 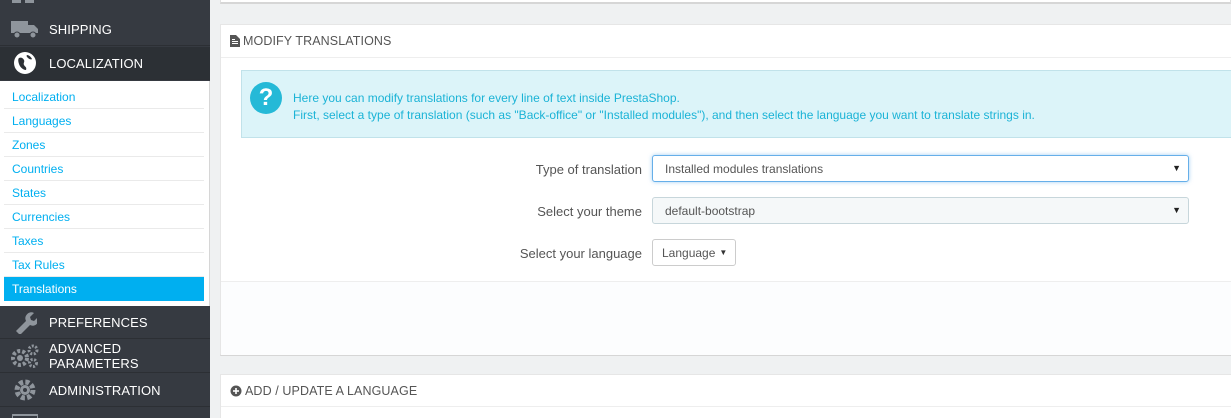 I want to click on theme-select: default-bootstrap ▼, so click(x=920, y=210).